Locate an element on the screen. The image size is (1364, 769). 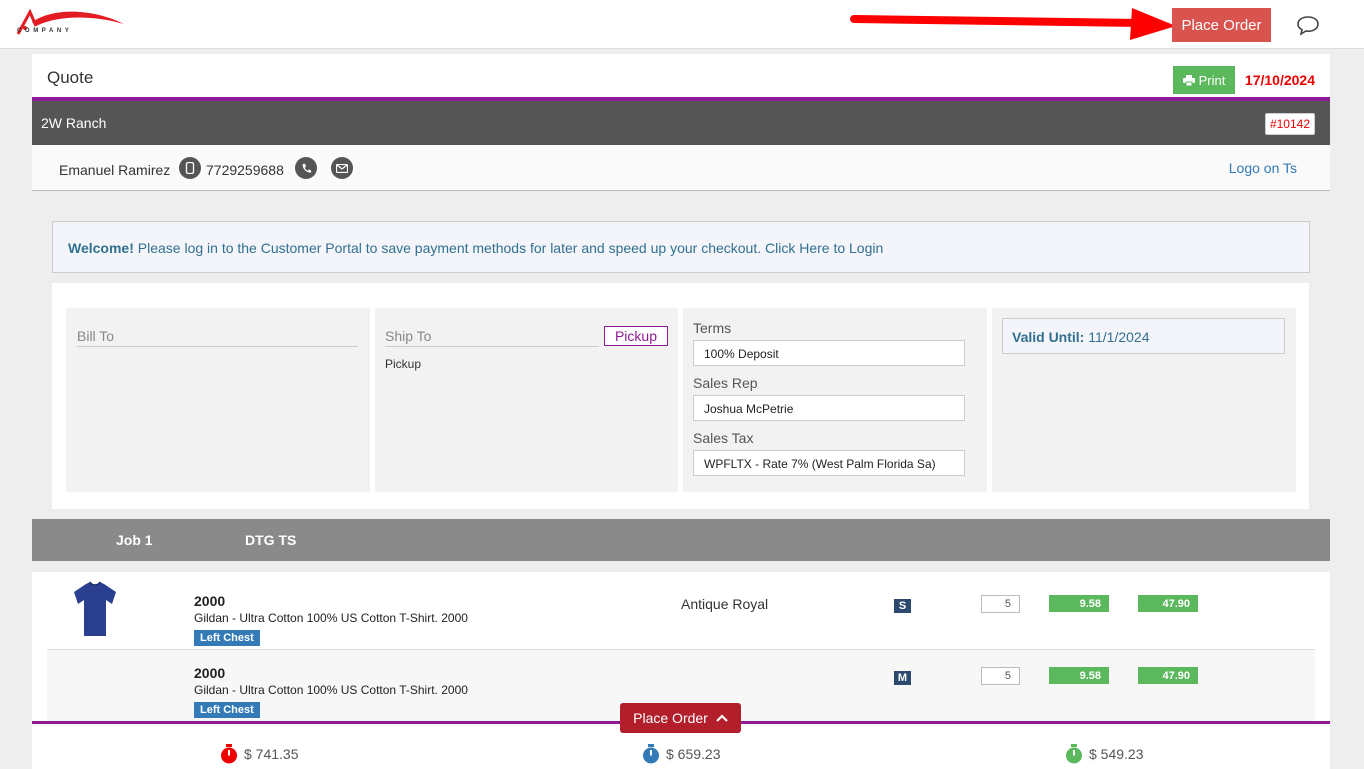
sales-rep-label: Sales Rep is located at coordinates (725, 383).